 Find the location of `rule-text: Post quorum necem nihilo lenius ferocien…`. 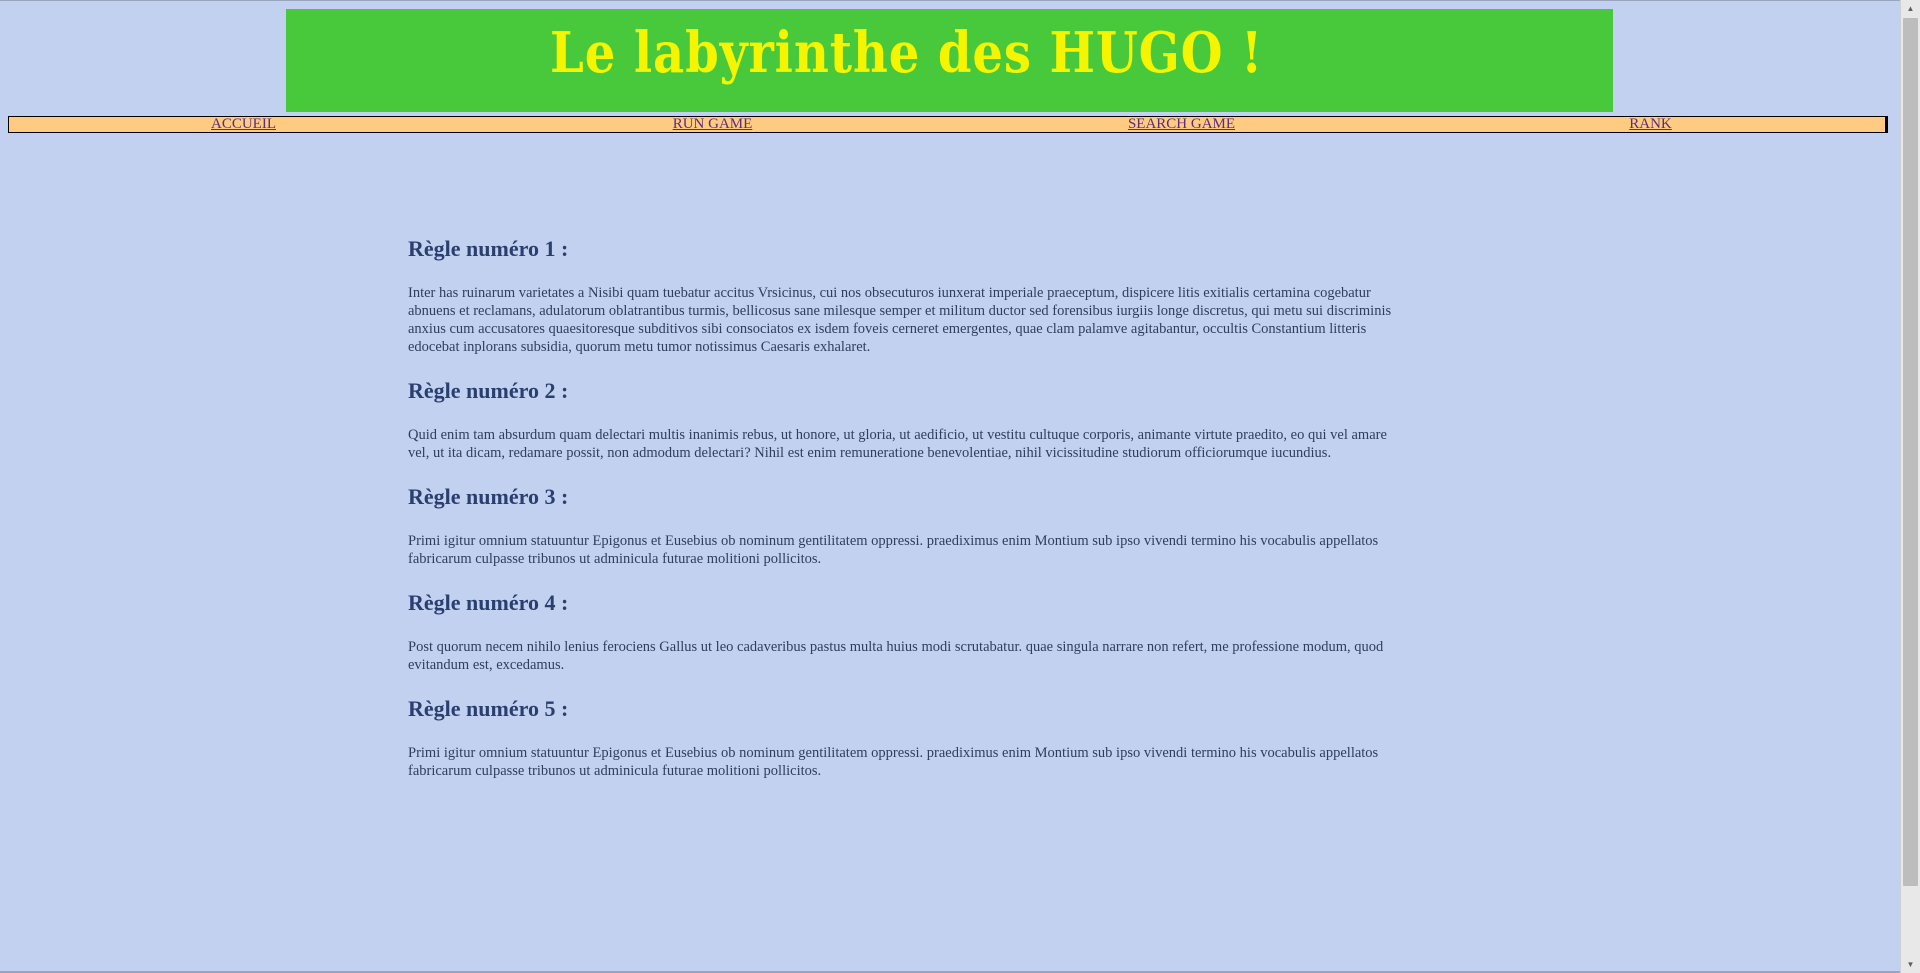

rule-text: Post quorum necem nihilo lenius ferocien… is located at coordinates (896, 656).